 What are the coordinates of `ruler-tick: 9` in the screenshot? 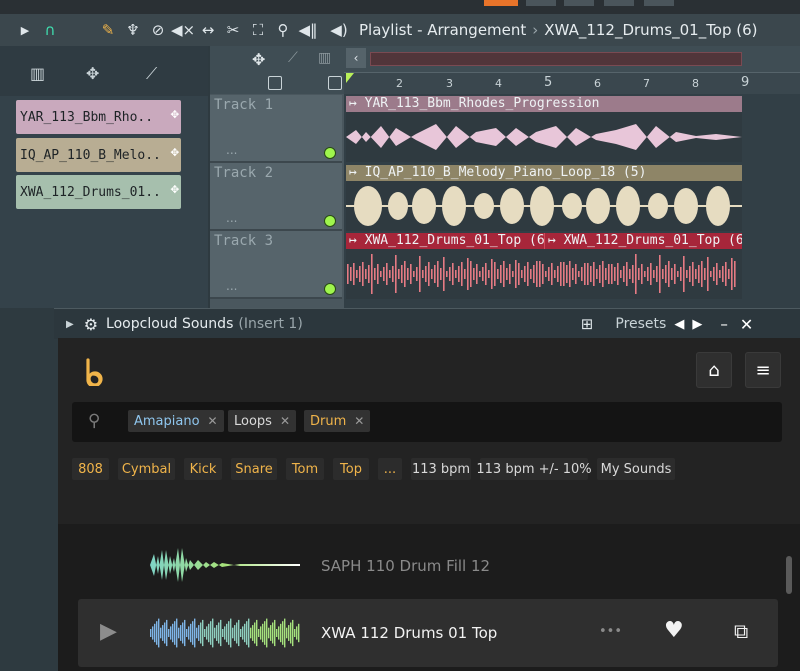 It's located at (745, 82).